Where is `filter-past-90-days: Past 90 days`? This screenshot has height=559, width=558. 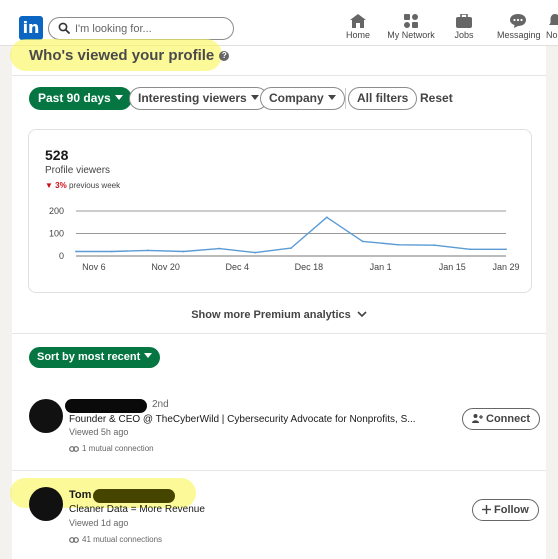
filter-past-90-days: Past 90 days is located at coordinates (80, 98).